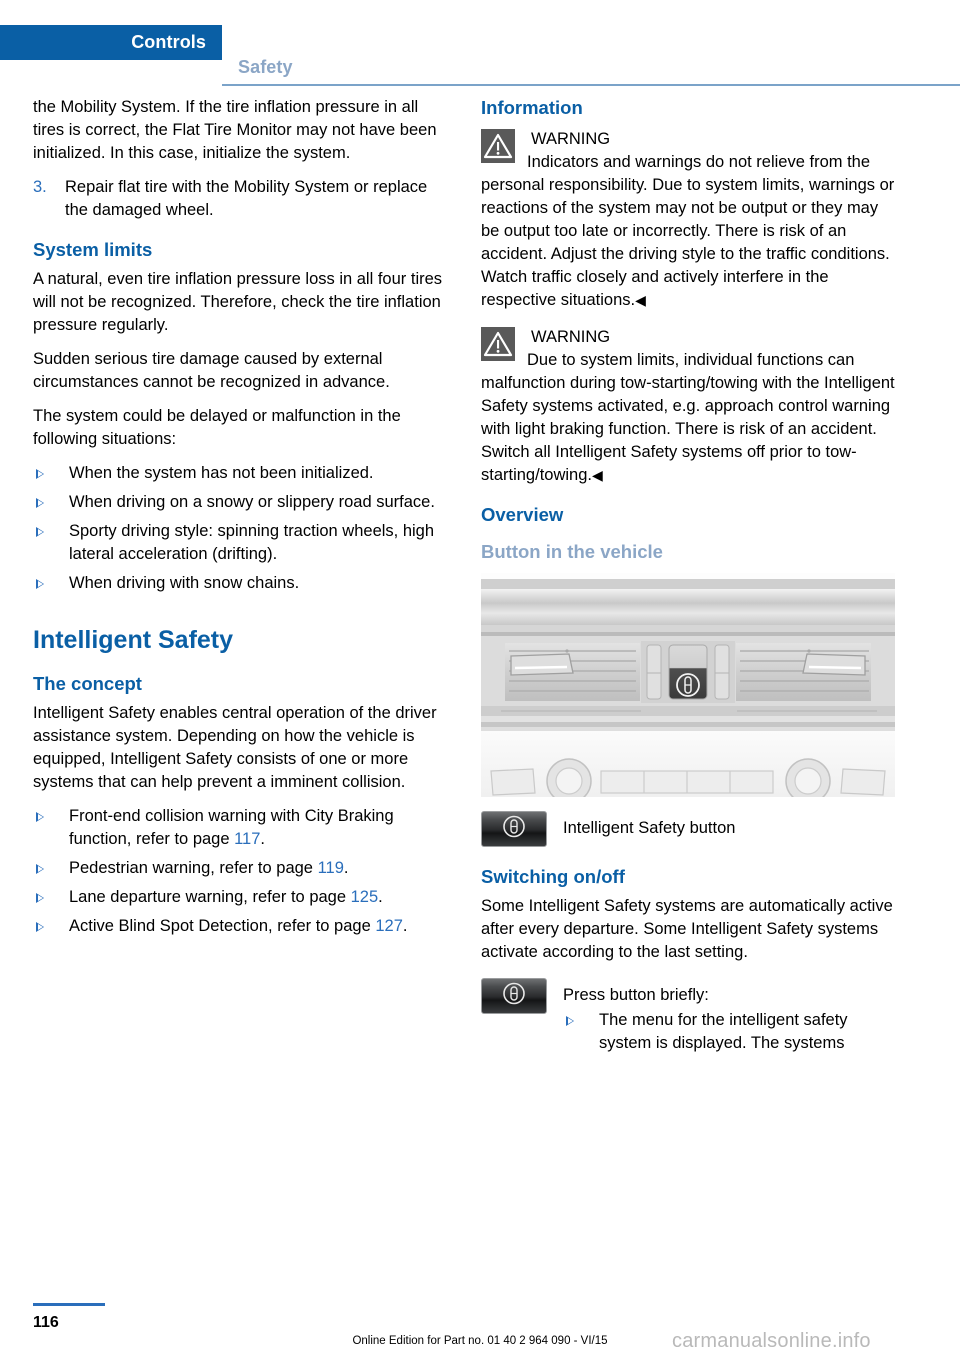 This screenshot has height=1362, width=960. I want to click on heading-overview: Overview, so click(522, 514).